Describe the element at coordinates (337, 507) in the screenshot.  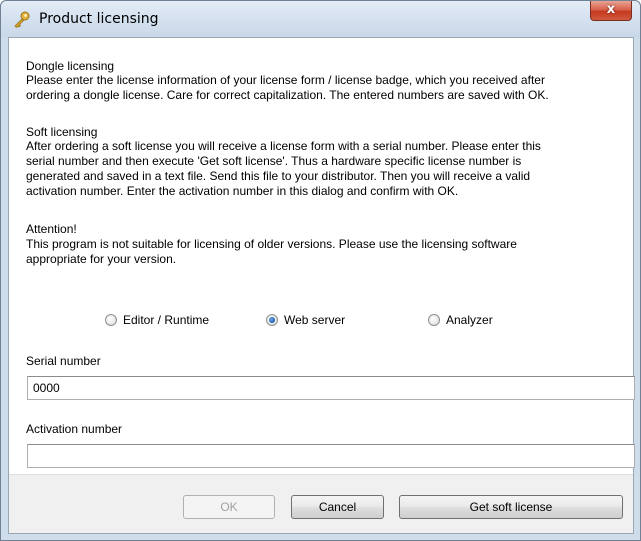
I see `cancel-button: Cancel` at that location.